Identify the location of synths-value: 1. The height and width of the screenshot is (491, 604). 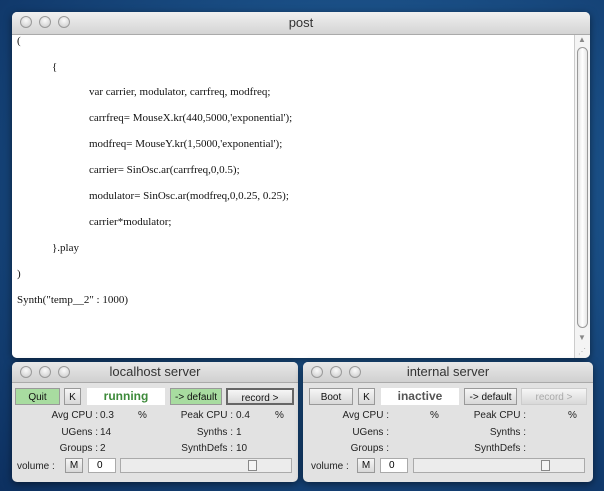
(239, 432).